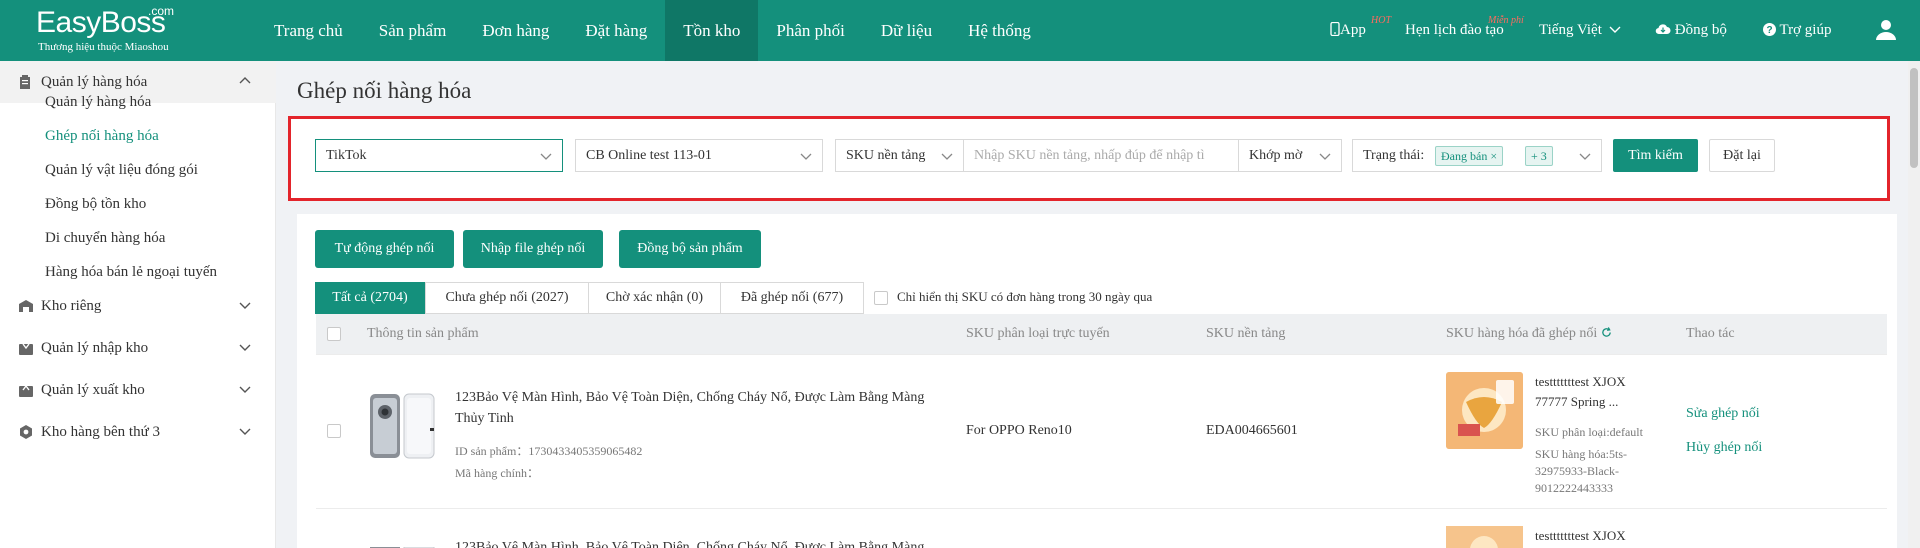 The width and height of the screenshot is (1920, 548). I want to click on free-badge: Miễn phí, so click(1506, 20).